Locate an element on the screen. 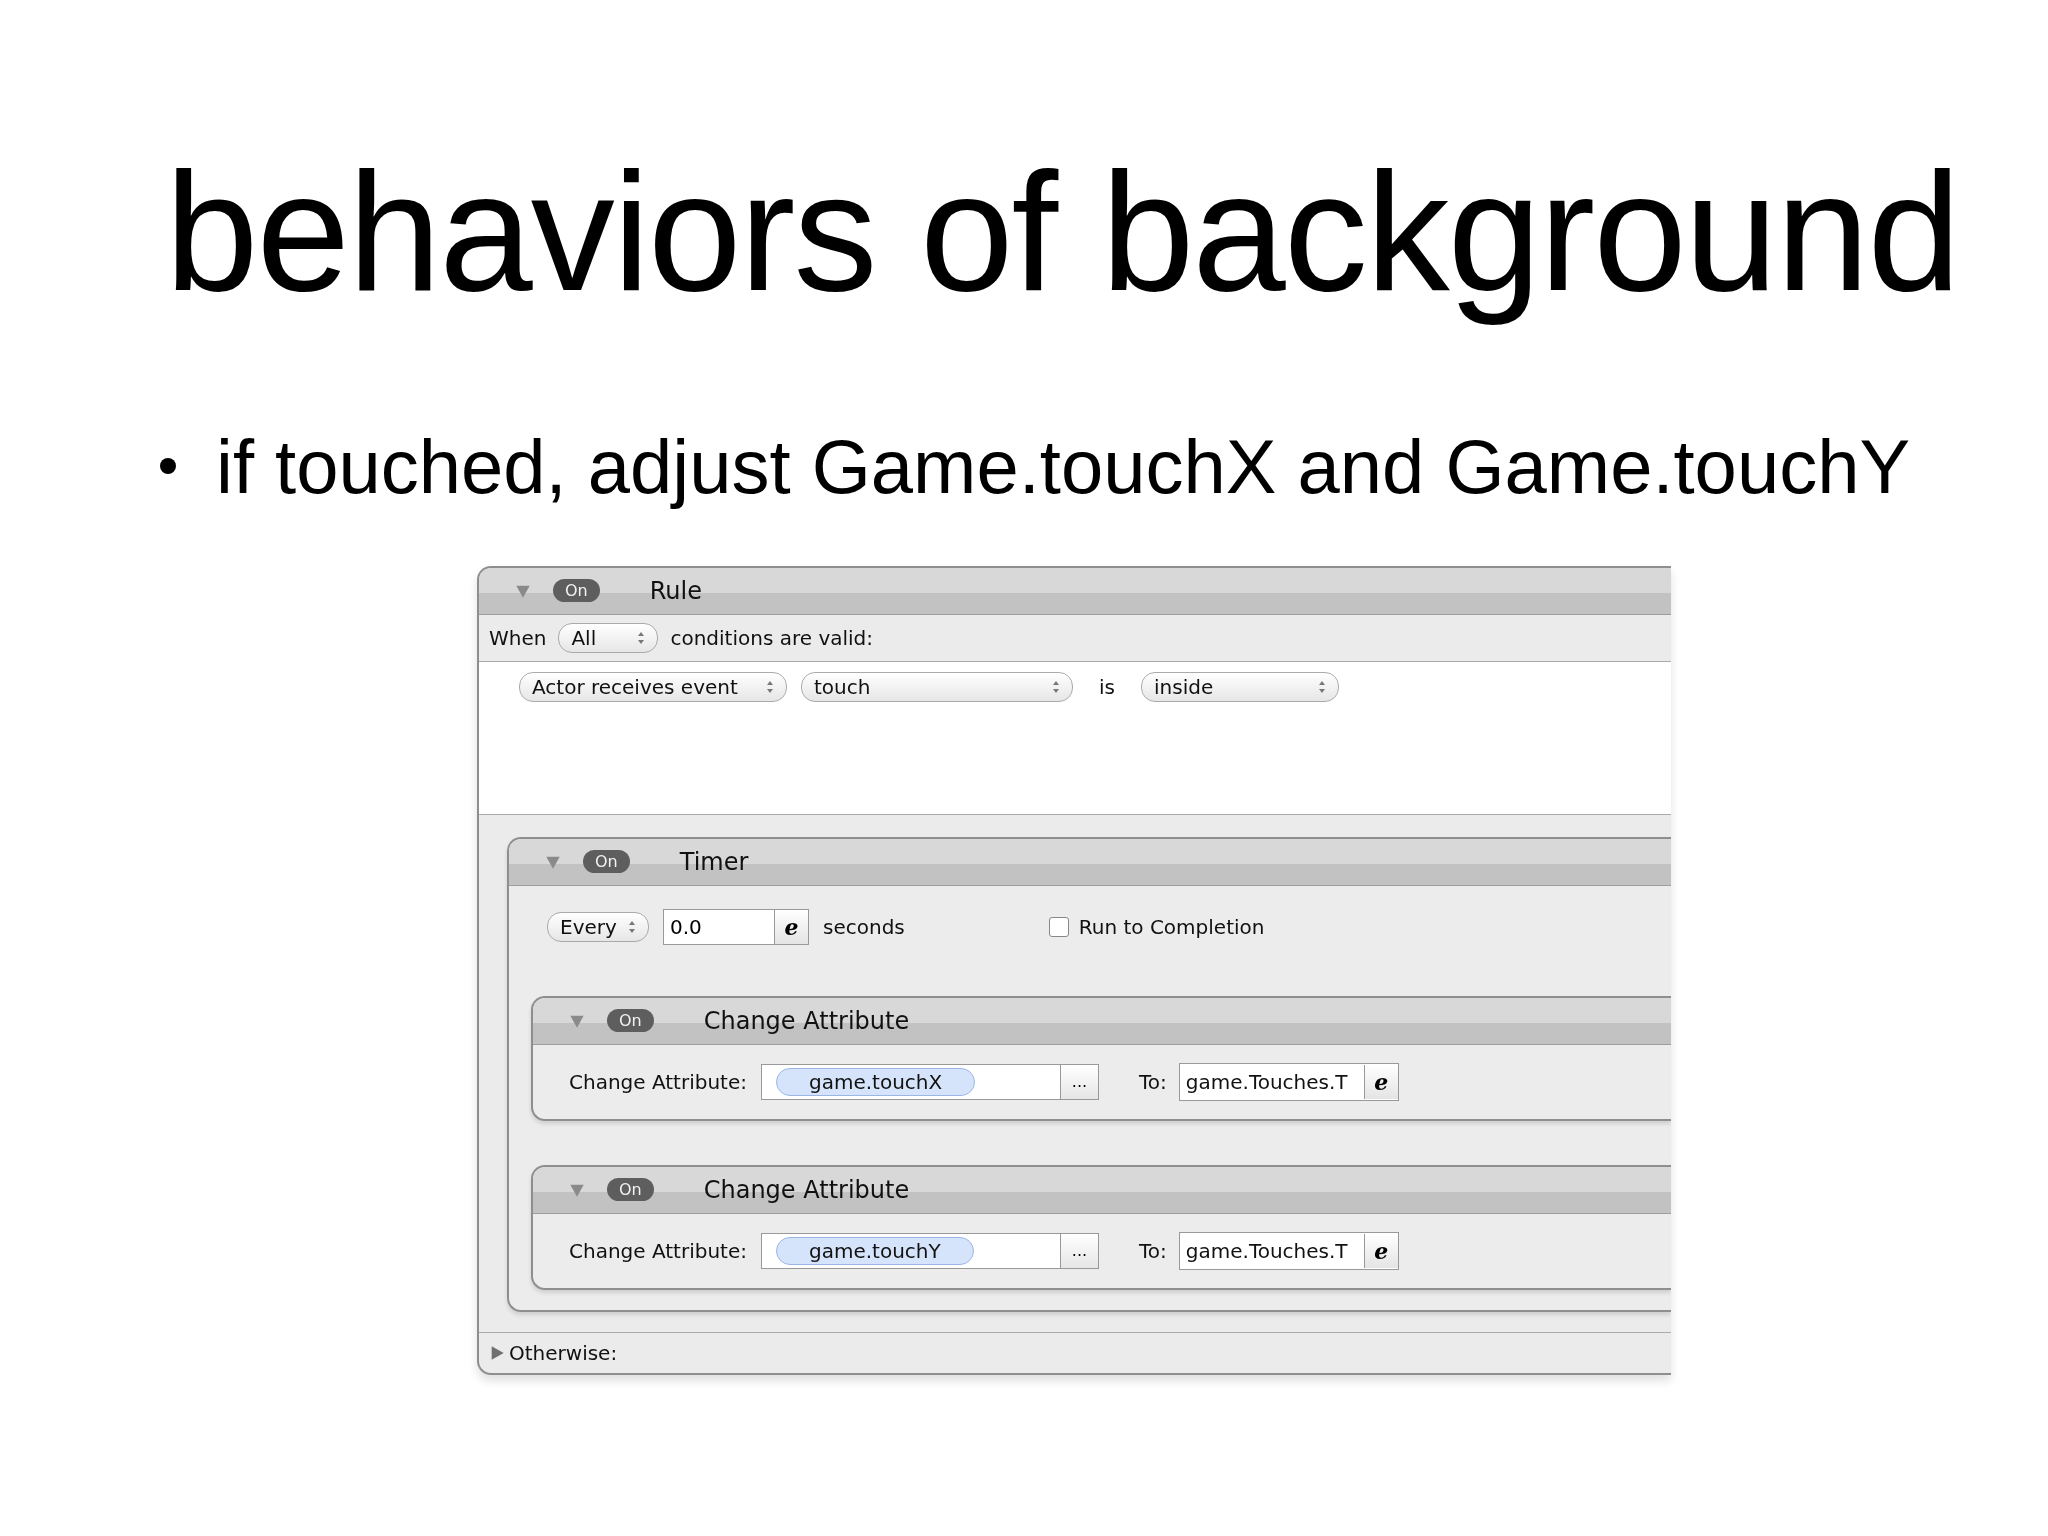 This screenshot has width=2048, height=1536. match-popup: All is located at coordinates (608, 638).